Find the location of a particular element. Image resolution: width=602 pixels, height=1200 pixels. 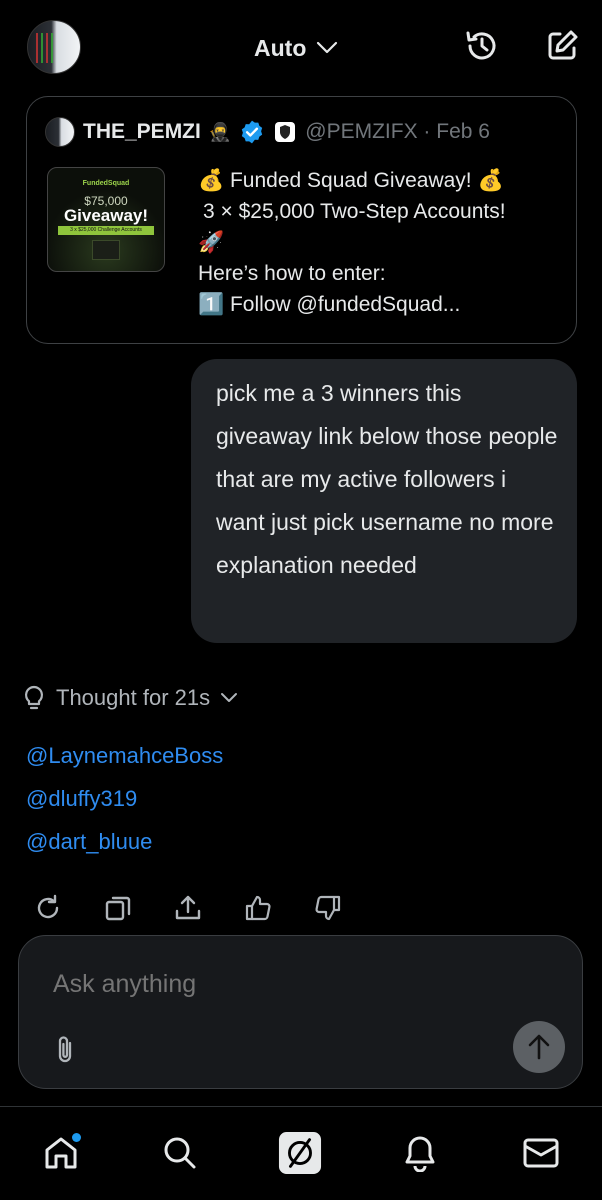

username-link: @LaynemahceBoss is located at coordinates (124, 755).